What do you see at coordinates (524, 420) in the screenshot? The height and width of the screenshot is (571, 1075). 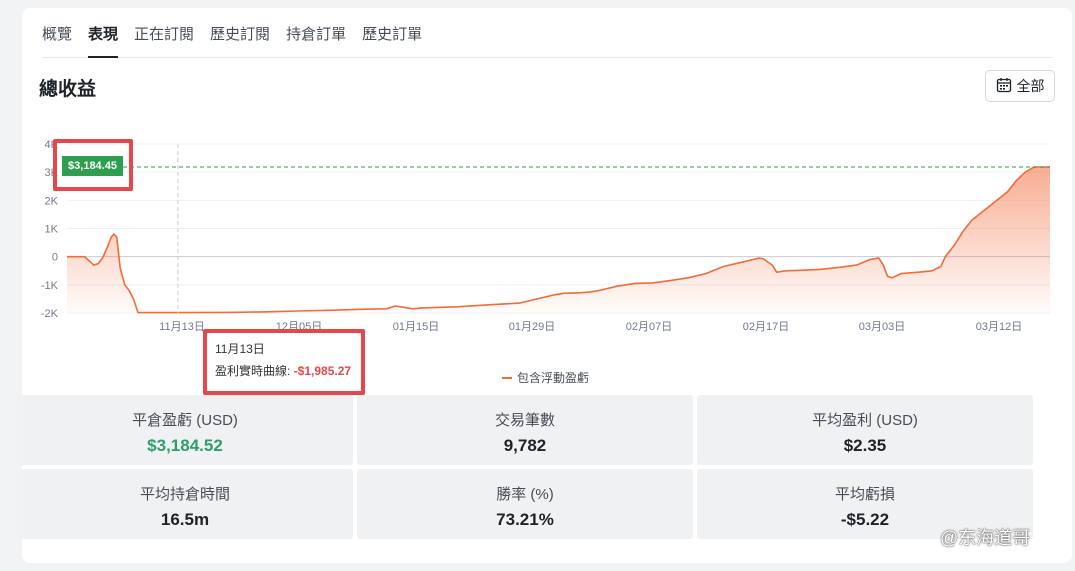 I see `stat-label: 交易筆數` at bounding box center [524, 420].